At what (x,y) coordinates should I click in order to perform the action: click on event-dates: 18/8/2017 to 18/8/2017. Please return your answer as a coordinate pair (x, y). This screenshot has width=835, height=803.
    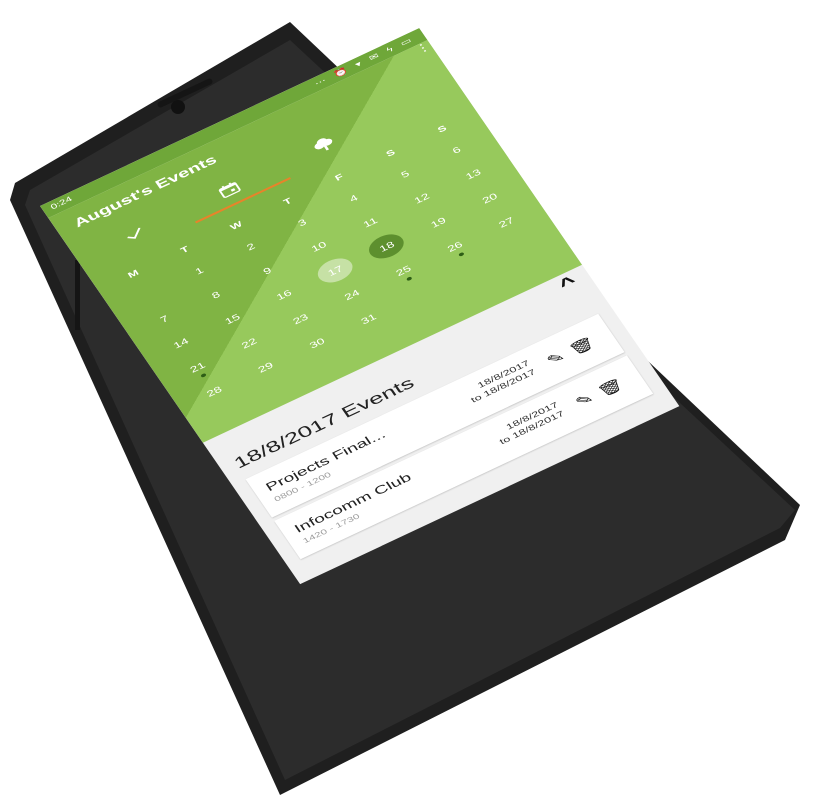
    Looking at the image, I should click on (500, 381).